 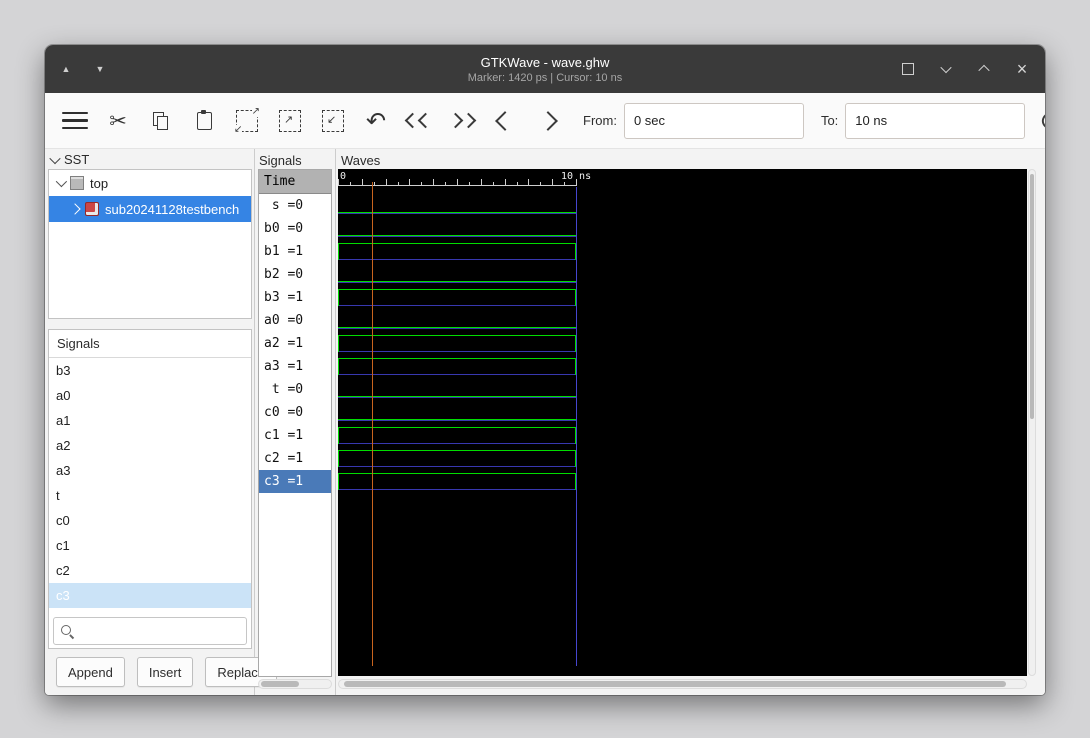 I want to click on signal-item-c1: c1, so click(x=150, y=545).